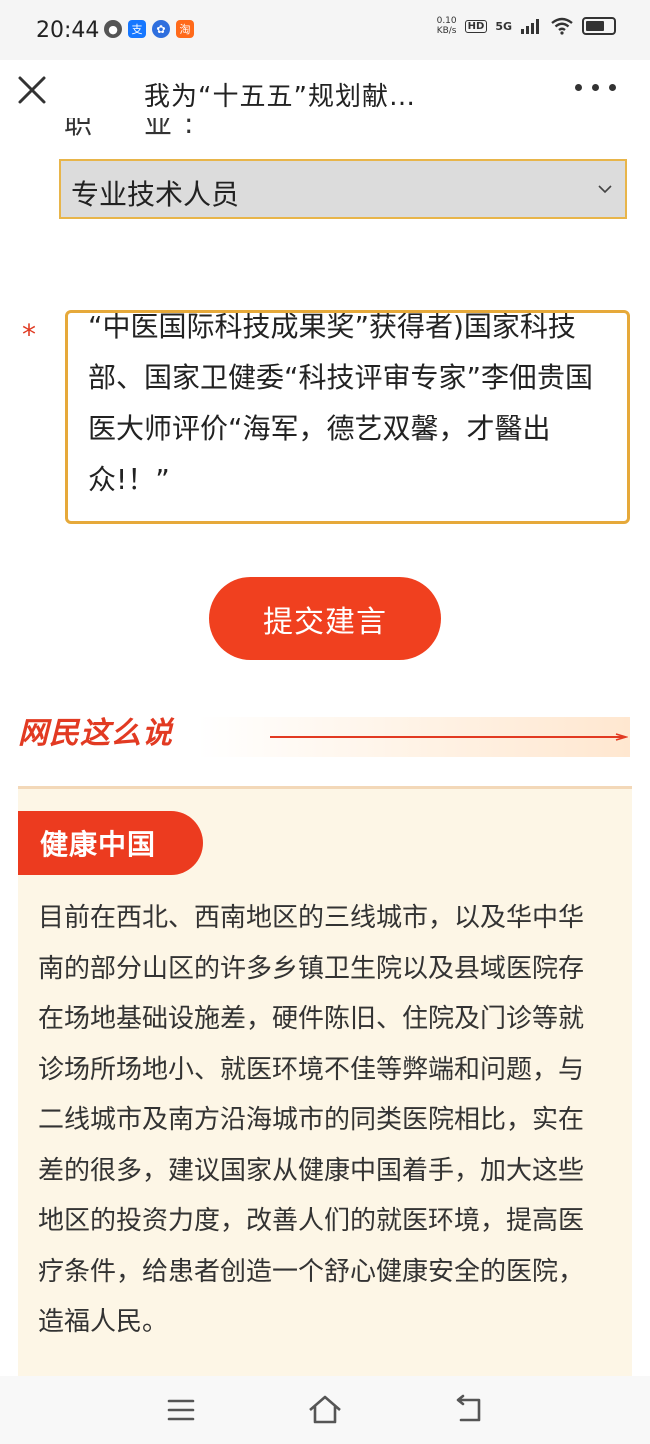  What do you see at coordinates (562, 26) in the screenshot?
I see `wifi-icon` at bounding box center [562, 26].